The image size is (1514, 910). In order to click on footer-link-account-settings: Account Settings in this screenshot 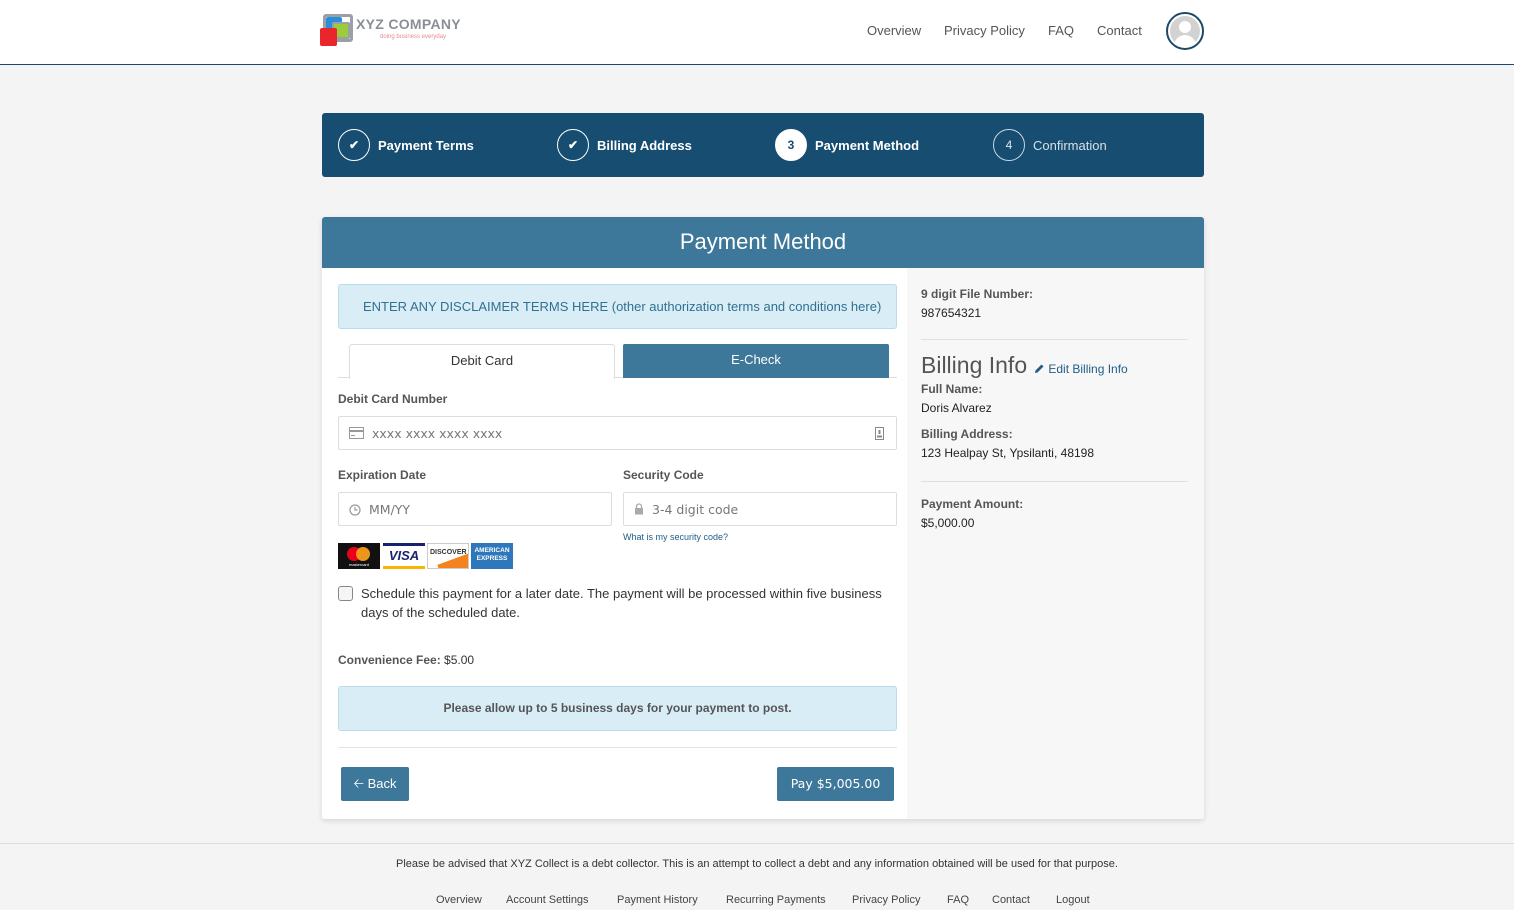, I will do `click(547, 900)`.